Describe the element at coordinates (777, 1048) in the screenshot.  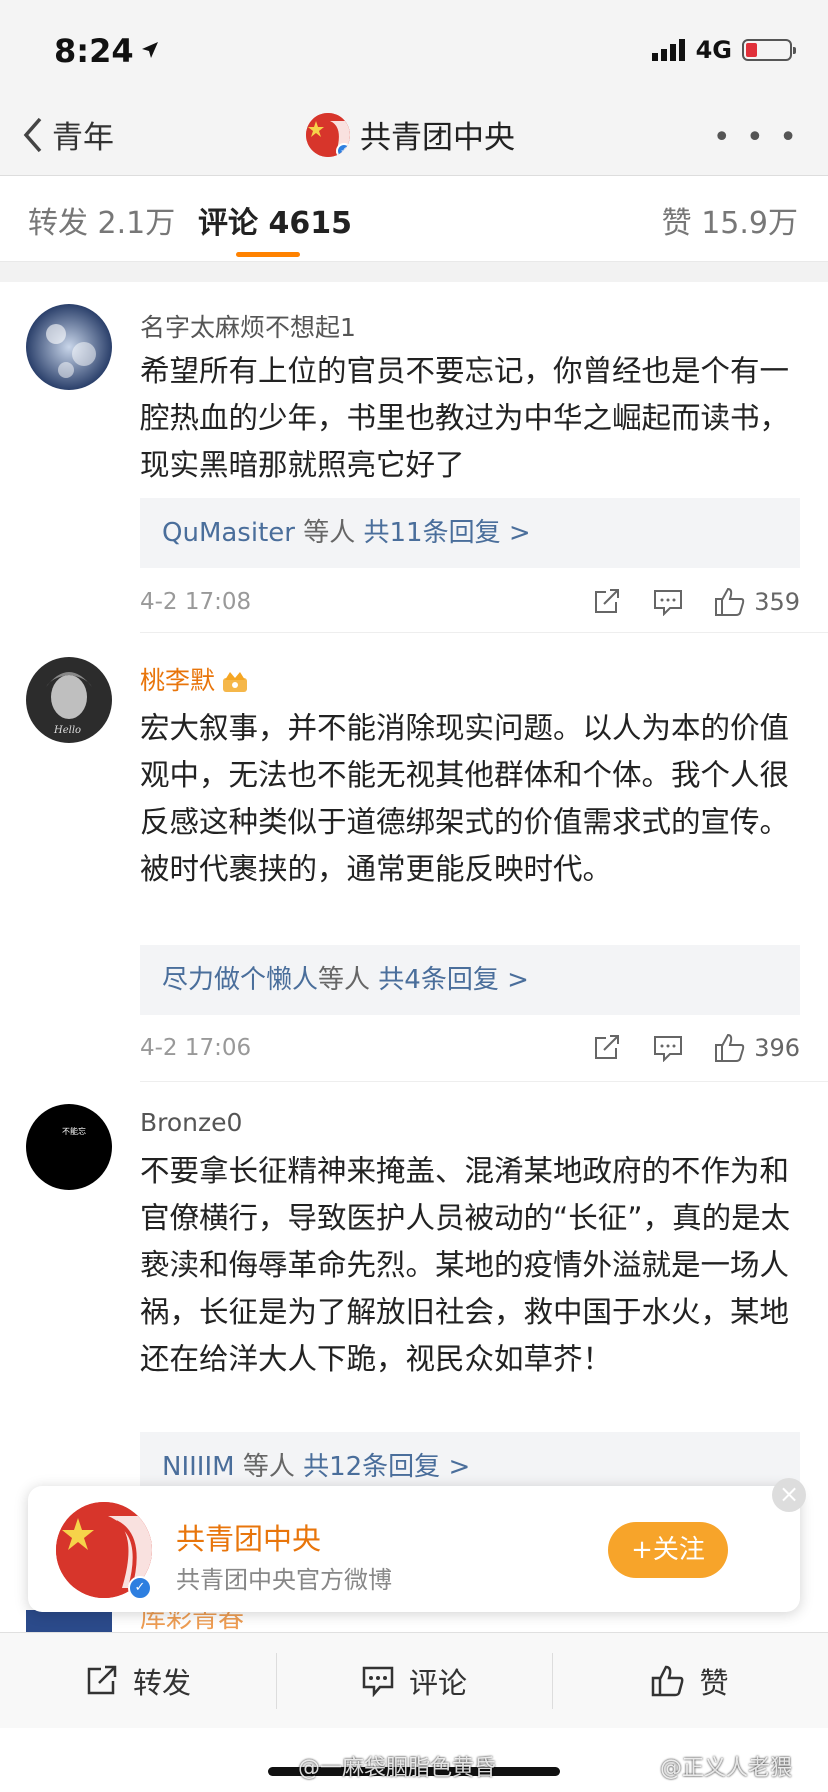
I see `like-count: 396` at that location.